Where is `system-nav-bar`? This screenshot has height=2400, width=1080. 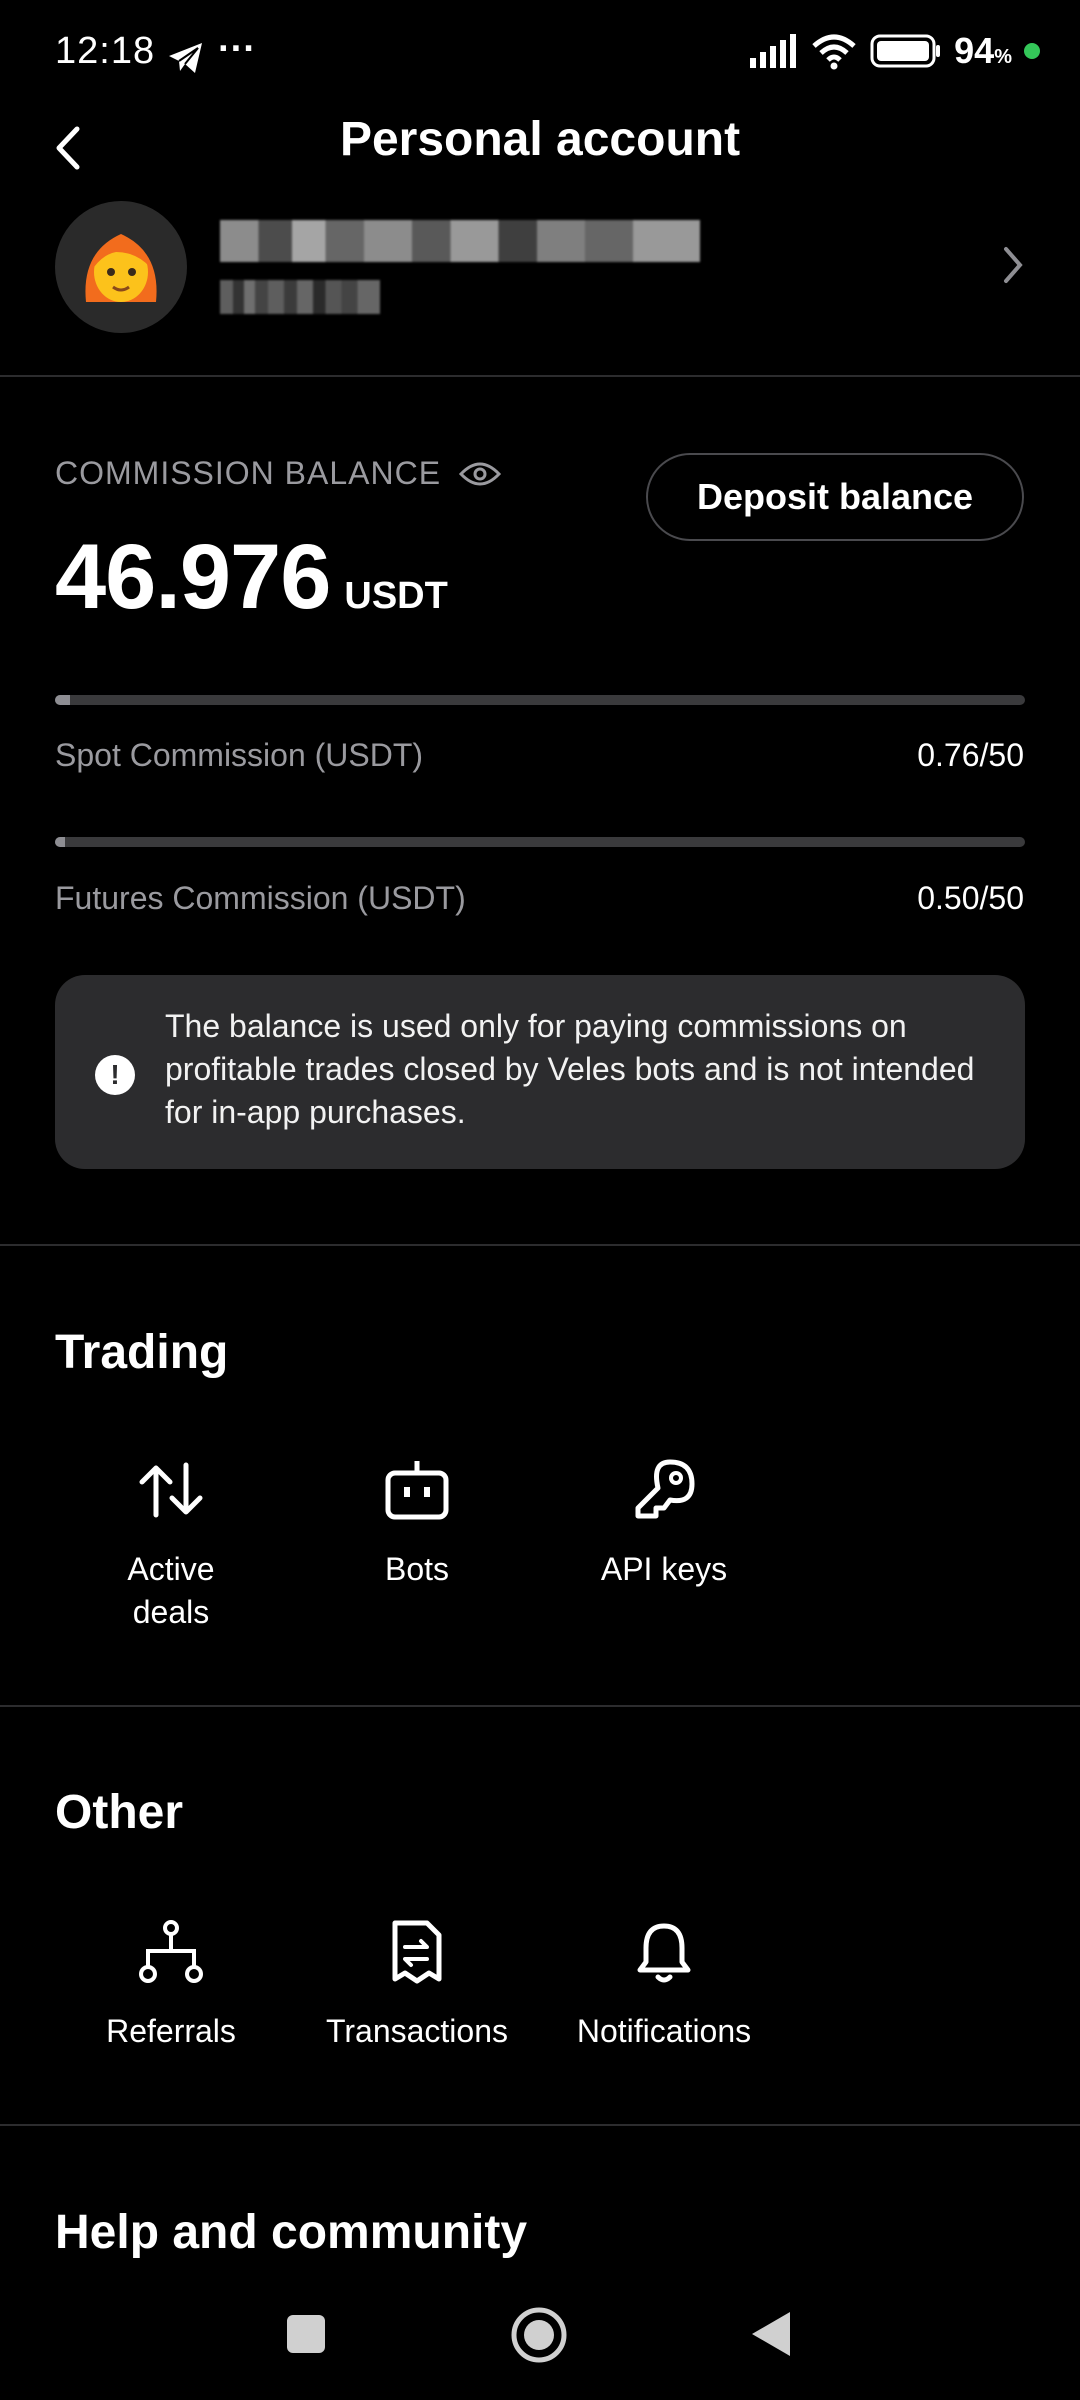 system-nav-bar is located at coordinates (540, 2335).